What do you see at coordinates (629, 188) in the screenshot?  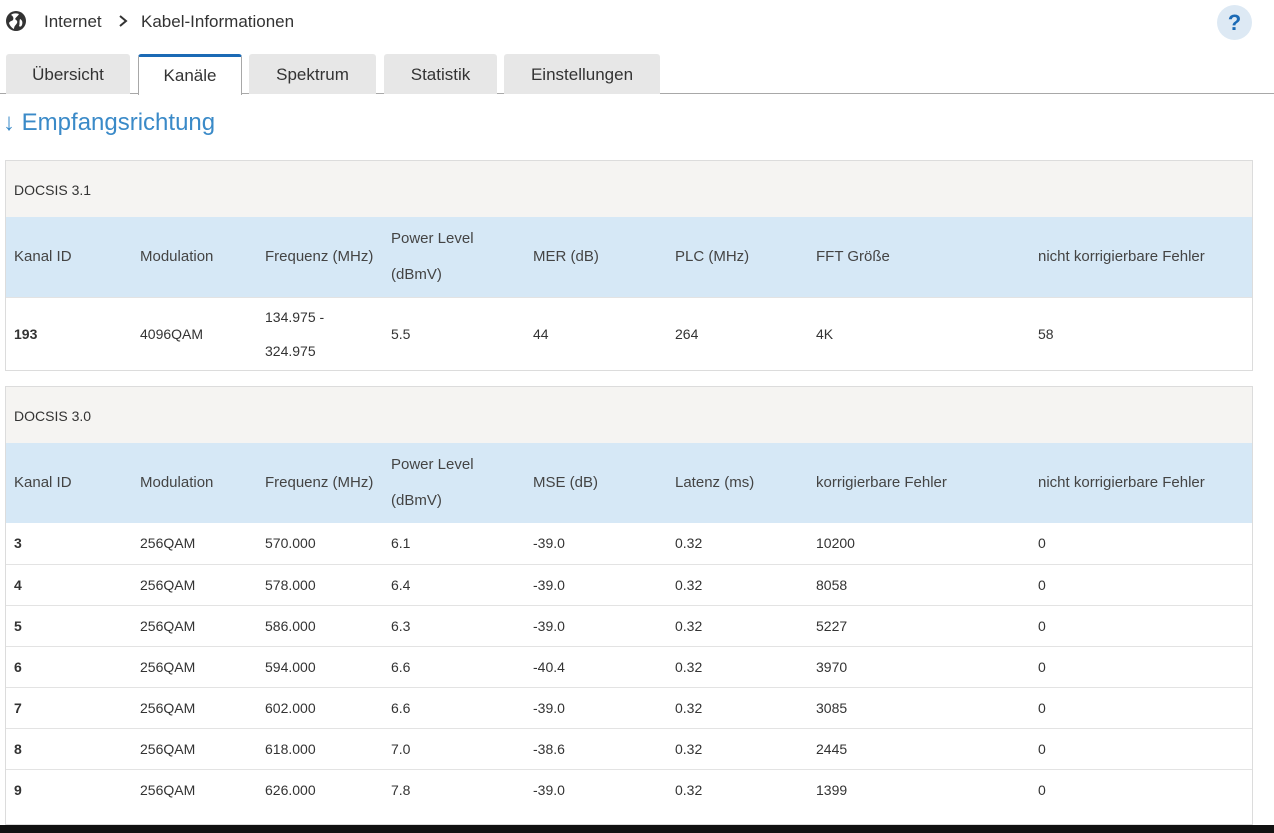 I see `docsis31-title: DOCSIS 3.1` at bounding box center [629, 188].